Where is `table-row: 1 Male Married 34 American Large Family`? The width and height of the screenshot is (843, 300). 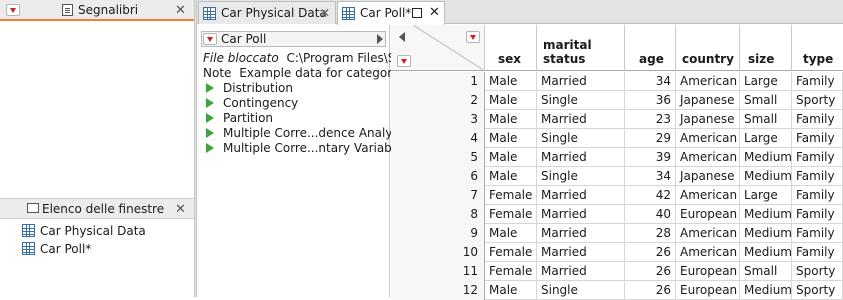
table-row: 1 Male Married 34 American Large Family is located at coordinates (617, 81).